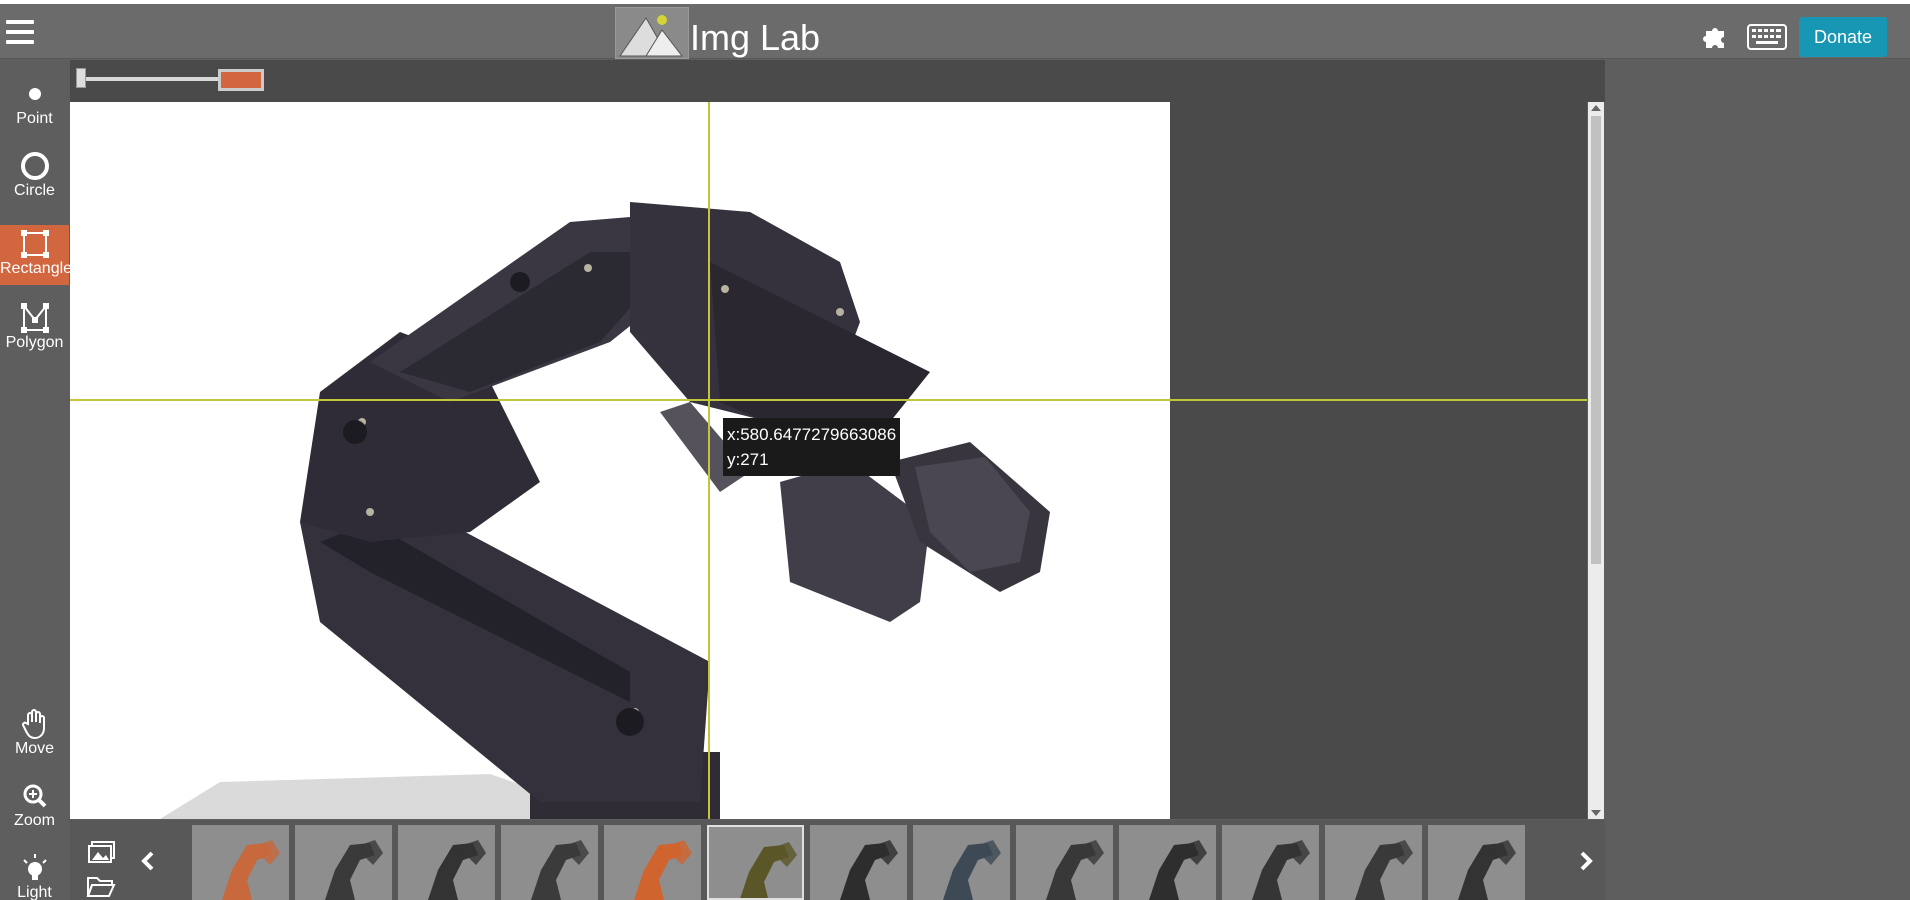 The image size is (1910, 900). What do you see at coordinates (34, 868) in the screenshot?
I see `lightbulb-icon` at bounding box center [34, 868].